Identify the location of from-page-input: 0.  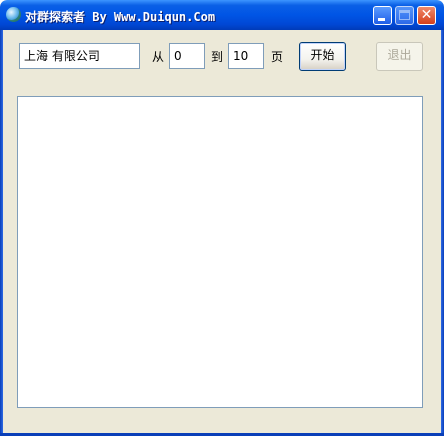
(187, 56).